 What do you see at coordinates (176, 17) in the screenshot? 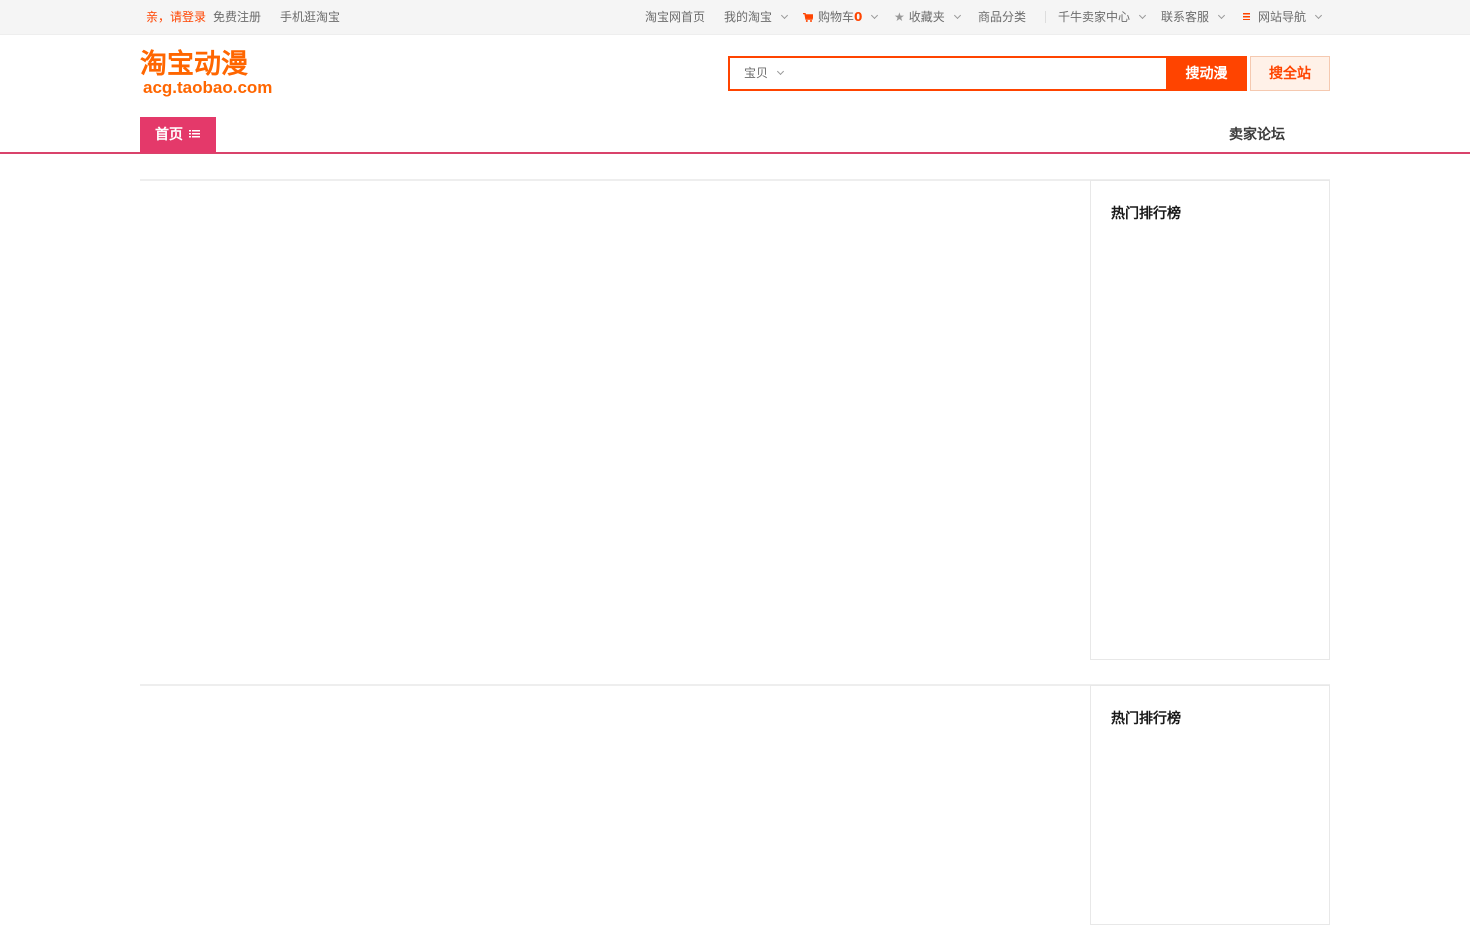
I see `login-link: 亲，请登录` at bounding box center [176, 17].